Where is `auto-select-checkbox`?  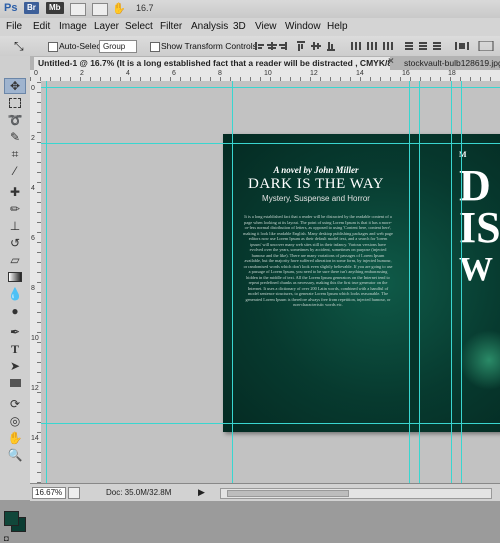 auto-select-checkbox is located at coordinates (53, 47).